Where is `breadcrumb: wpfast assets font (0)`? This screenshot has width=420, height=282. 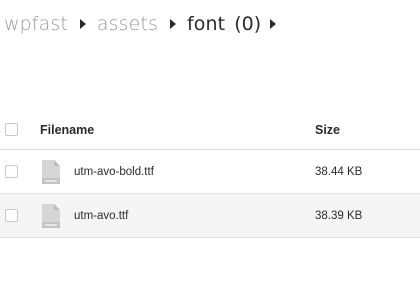
breadcrumb: wpfast assets font (0) is located at coordinates (145, 24).